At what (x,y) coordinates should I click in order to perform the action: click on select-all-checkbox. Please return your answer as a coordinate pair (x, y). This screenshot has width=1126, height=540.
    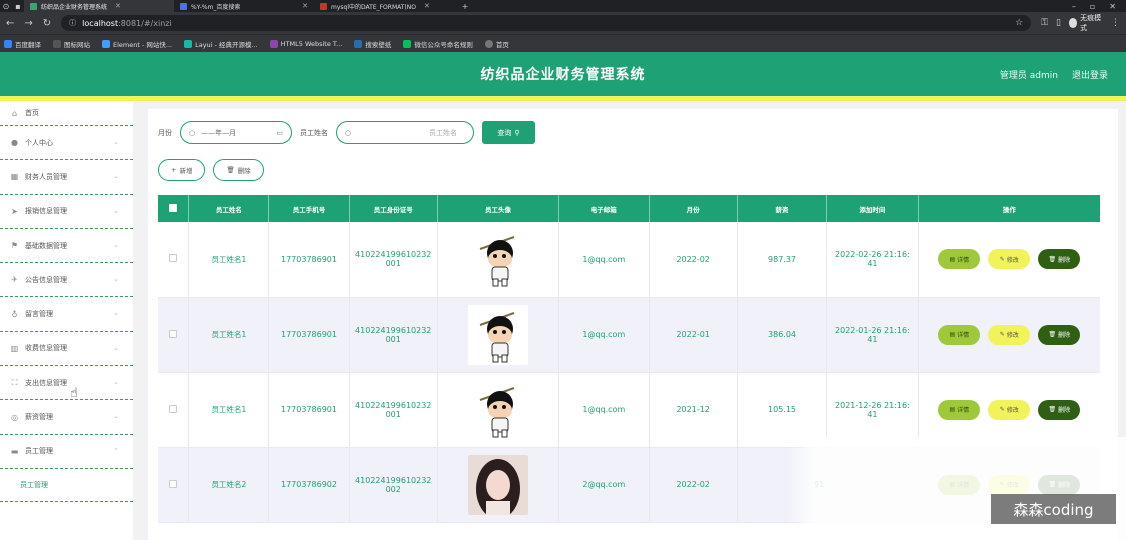
    Looking at the image, I should click on (174, 208).